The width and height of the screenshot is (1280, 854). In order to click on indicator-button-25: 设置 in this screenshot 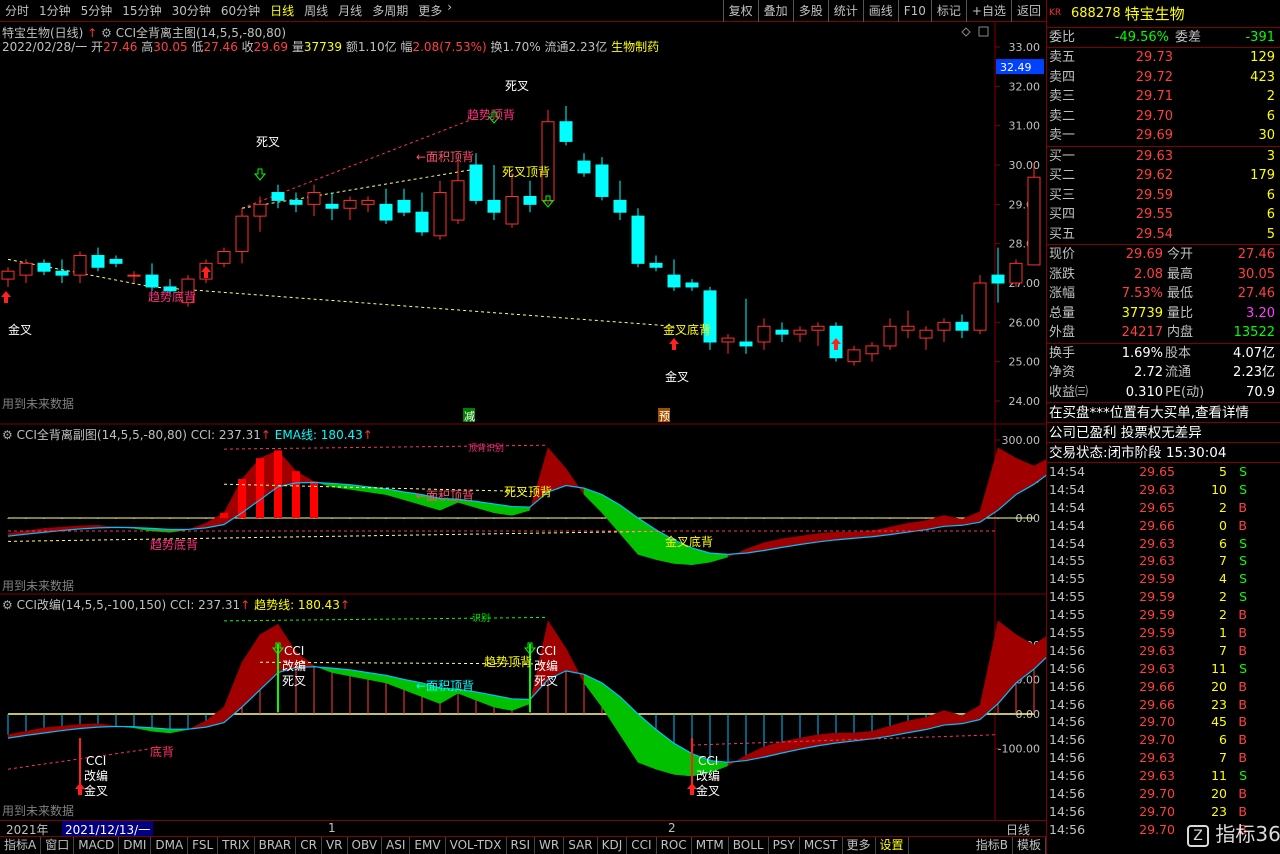, I will do `click(892, 845)`.